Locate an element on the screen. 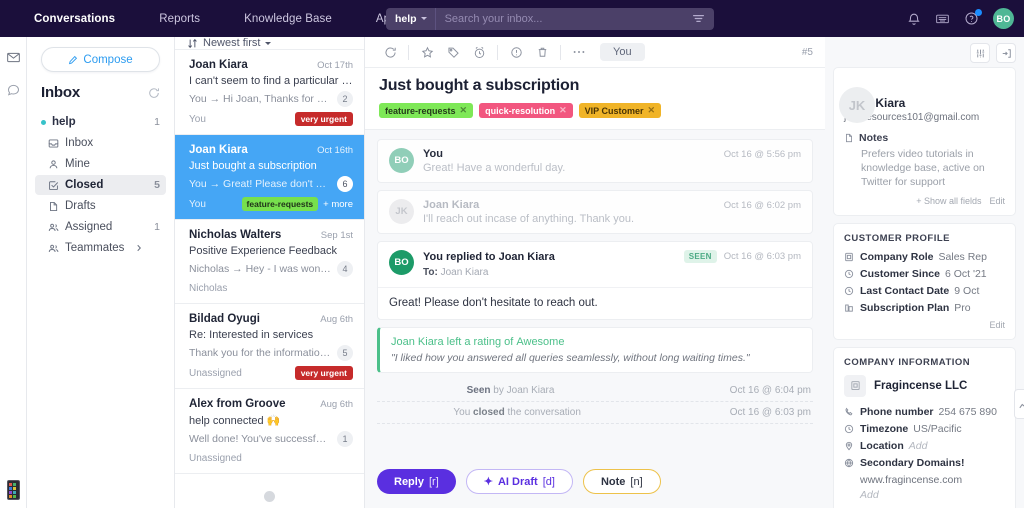  keyboard-icon is located at coordinates (942, 18).